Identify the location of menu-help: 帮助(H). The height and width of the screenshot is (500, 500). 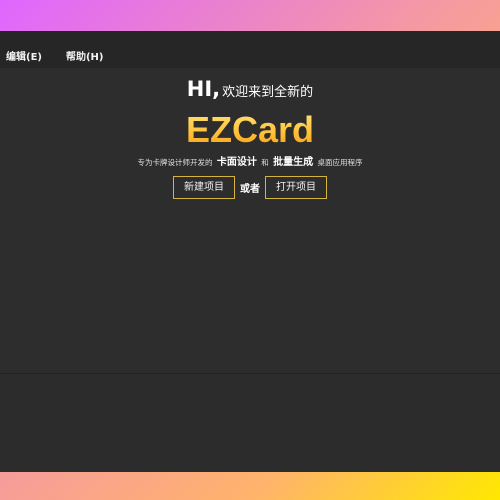
(91, 59).